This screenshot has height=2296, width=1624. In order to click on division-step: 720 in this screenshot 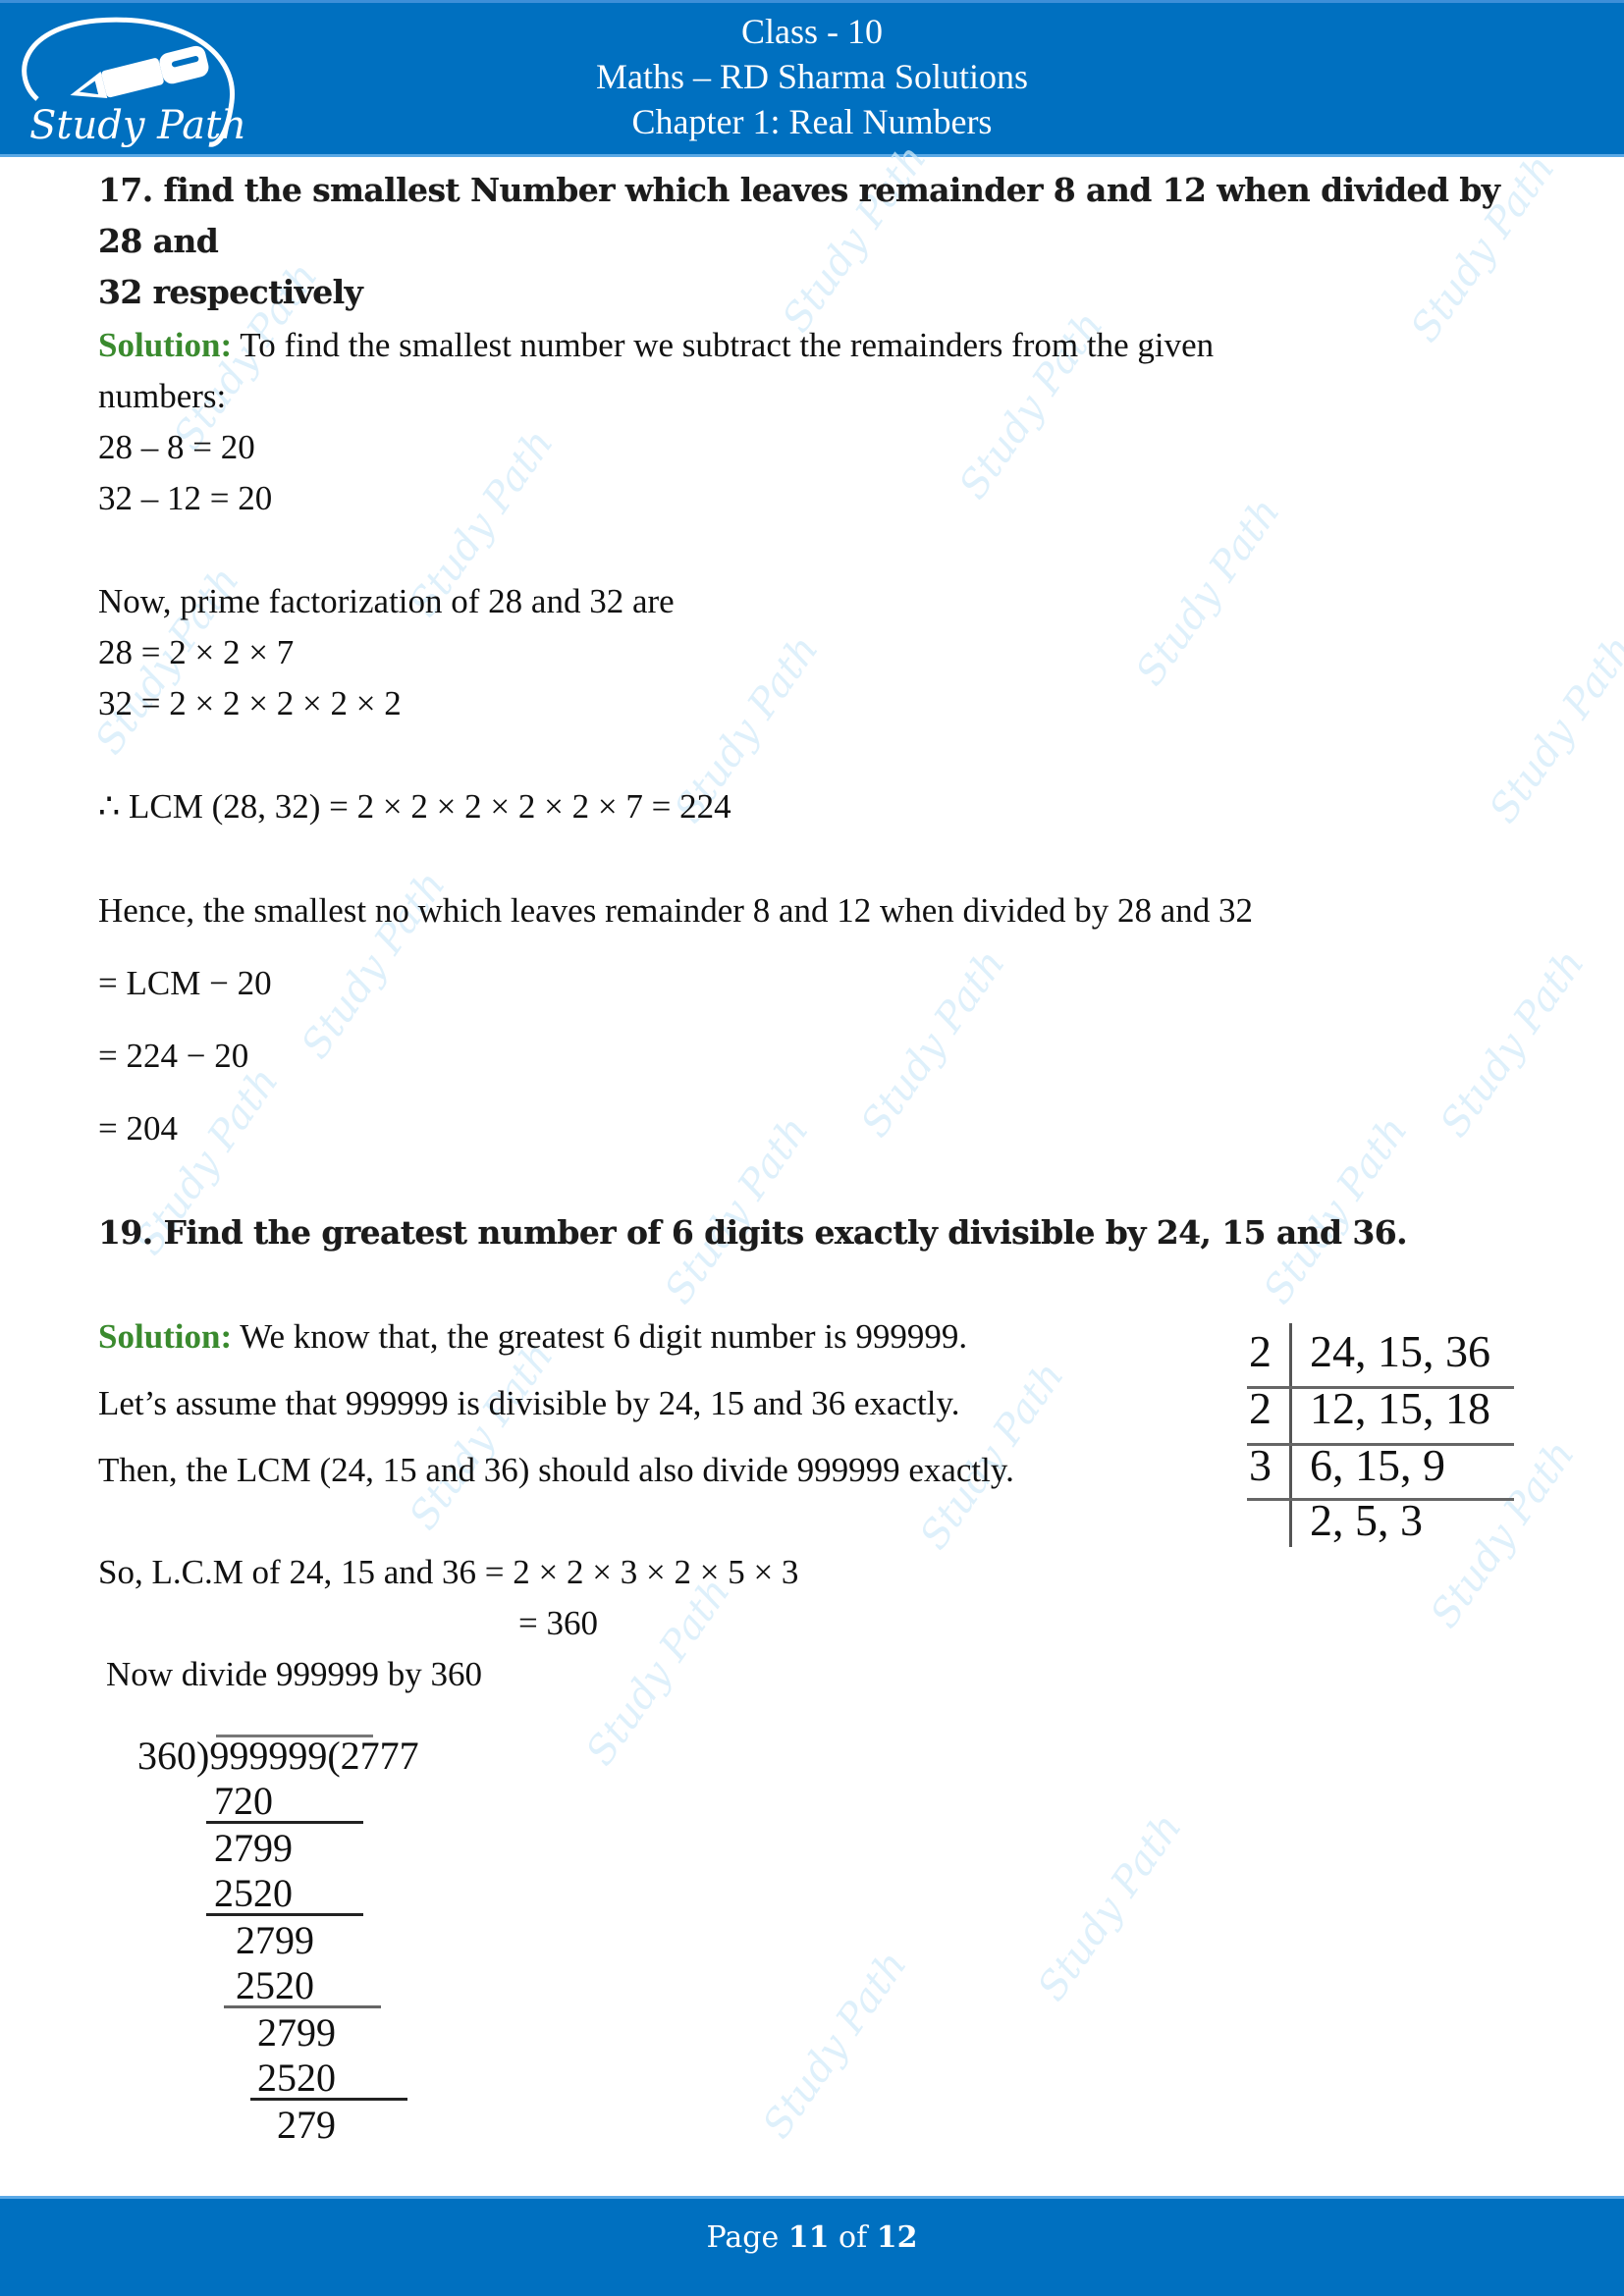, I will do `click(243, 1801)`.